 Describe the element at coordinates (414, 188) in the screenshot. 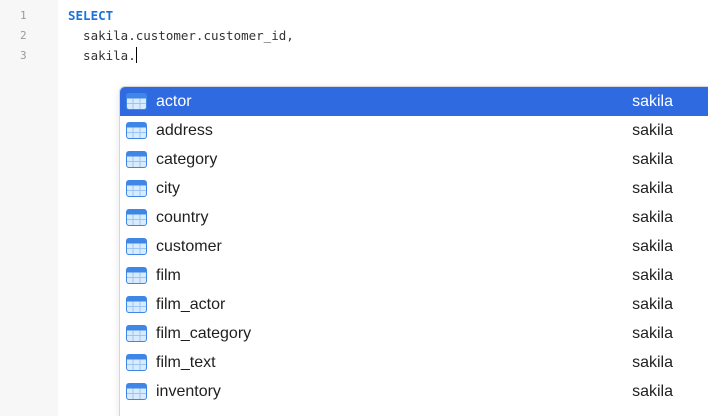

I see `autocomplete-item-city: city sakila` at that location.